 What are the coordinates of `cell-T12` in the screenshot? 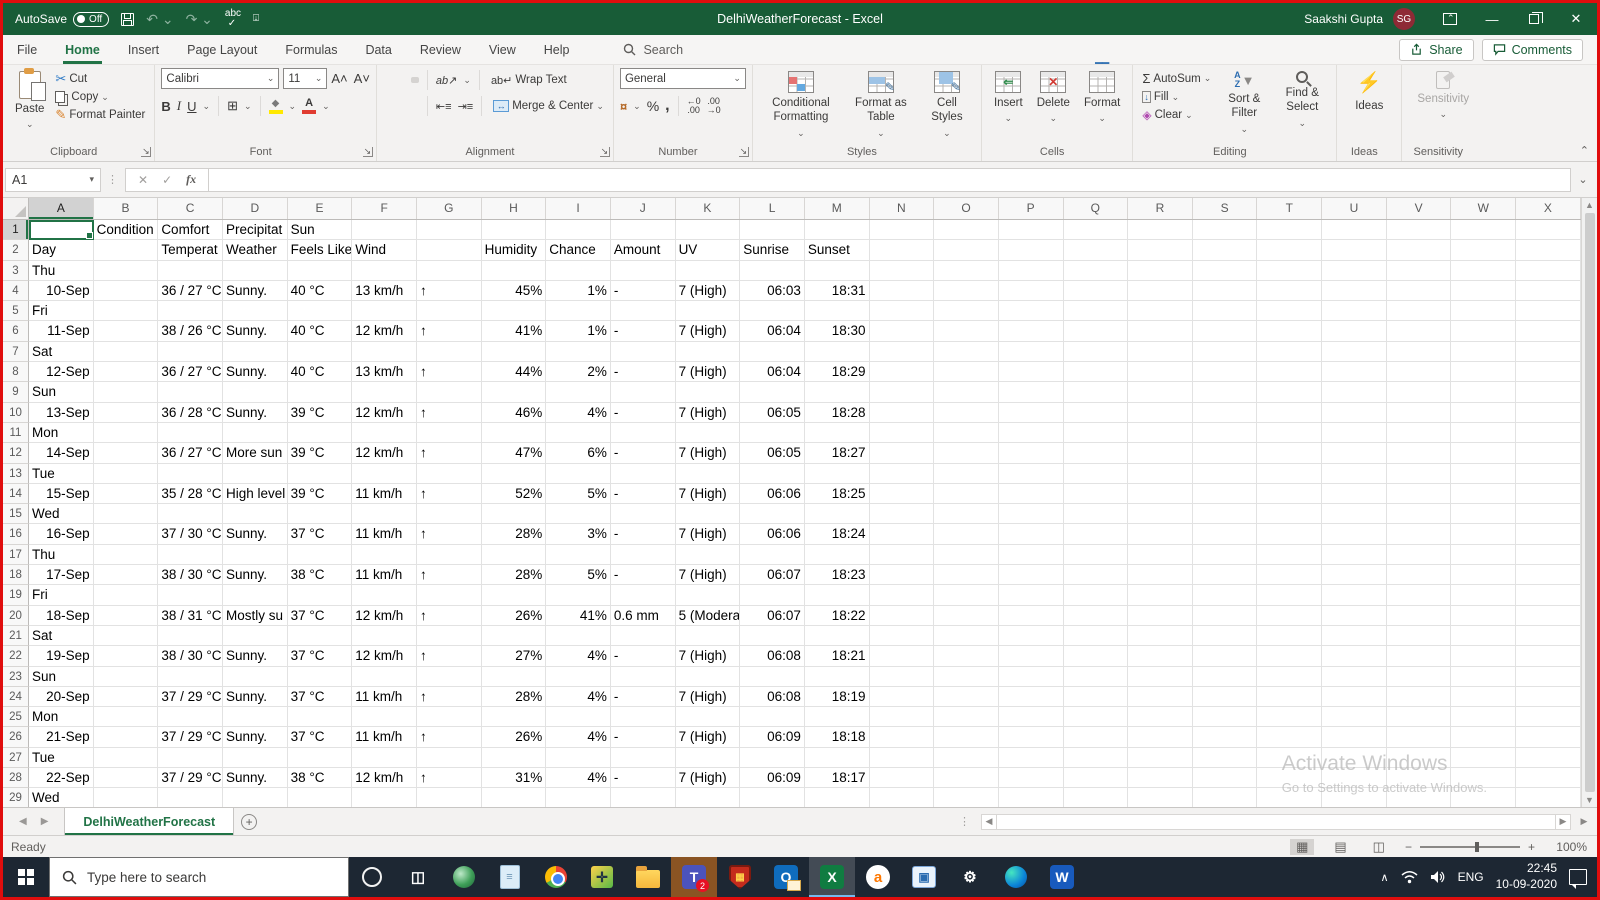 It's located at (1290, 453).